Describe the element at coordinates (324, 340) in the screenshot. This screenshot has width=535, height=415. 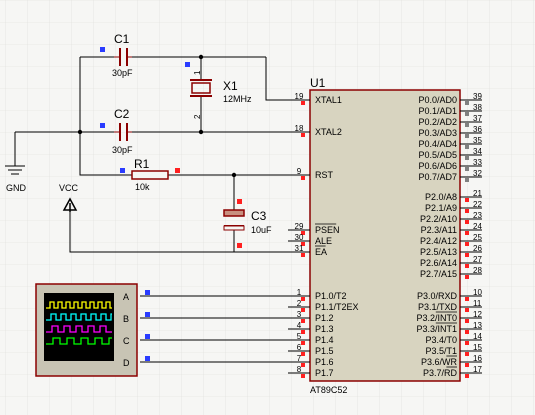
I see `pin-name: P1.4` at that location.